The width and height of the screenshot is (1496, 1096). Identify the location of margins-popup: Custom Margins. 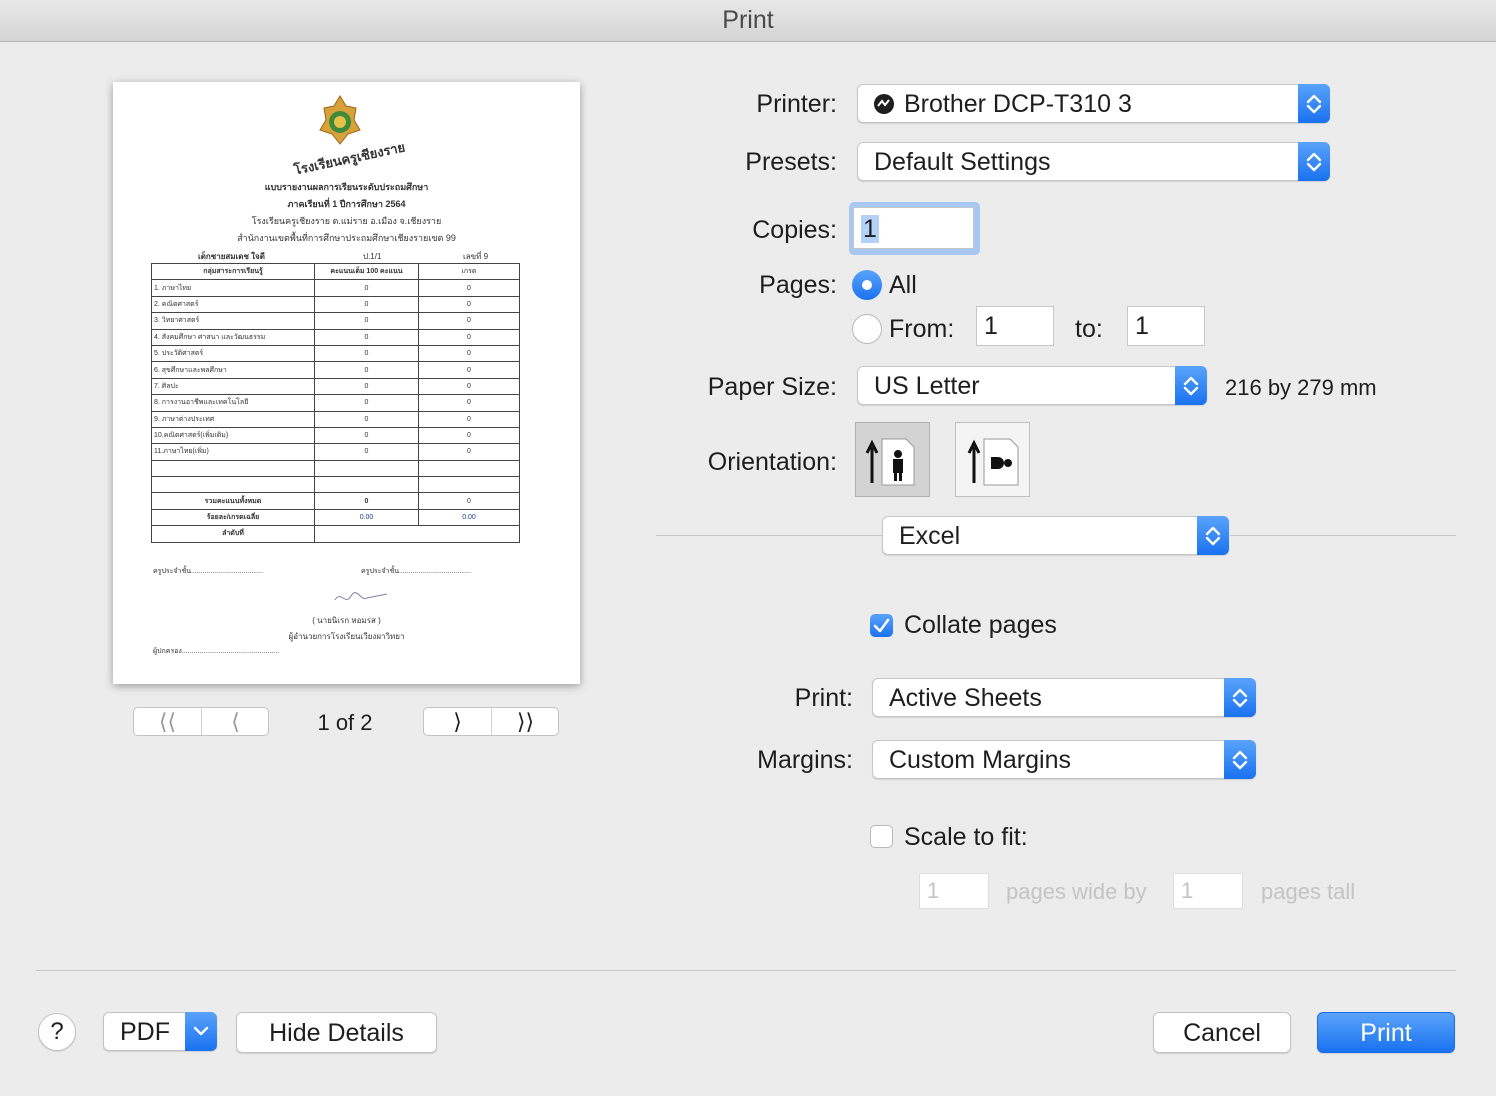
(1064, 759).